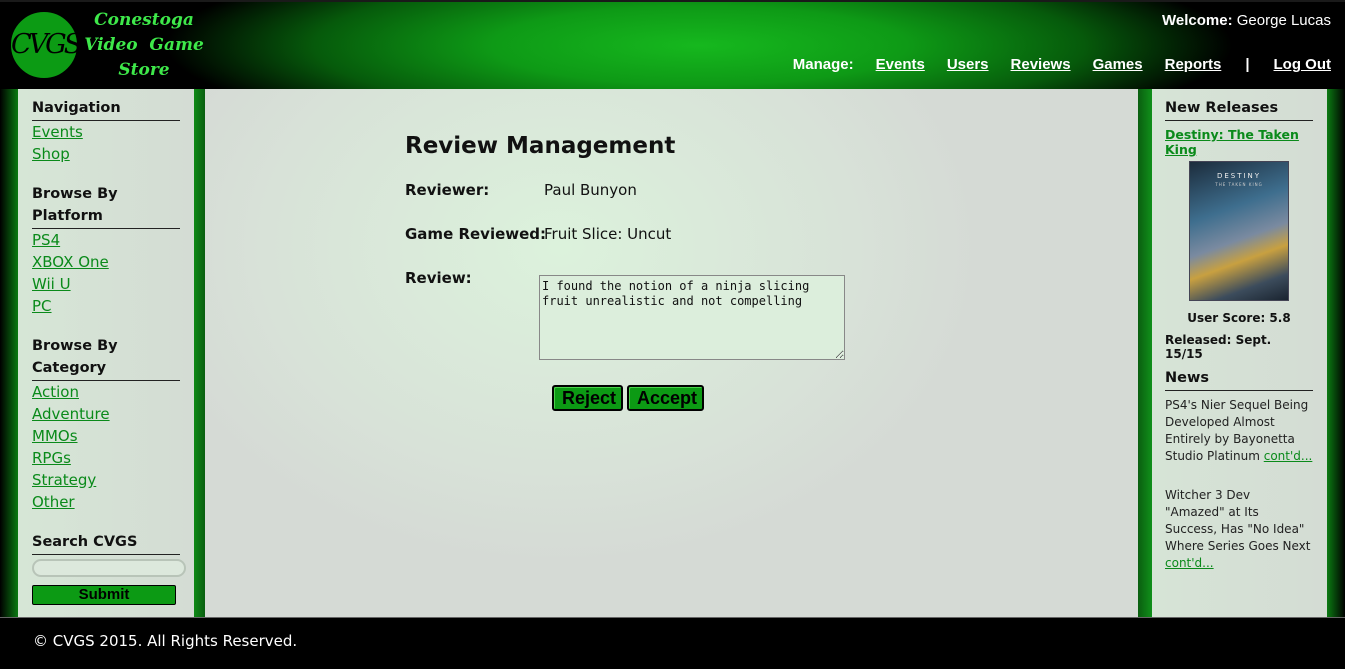 The width and height of the screenshot is (1345, 669). What do you see at coordinates (71, 414) in the screenshot?
I see `category-link-adventure: Adventure` at bounding box center [71, 414].